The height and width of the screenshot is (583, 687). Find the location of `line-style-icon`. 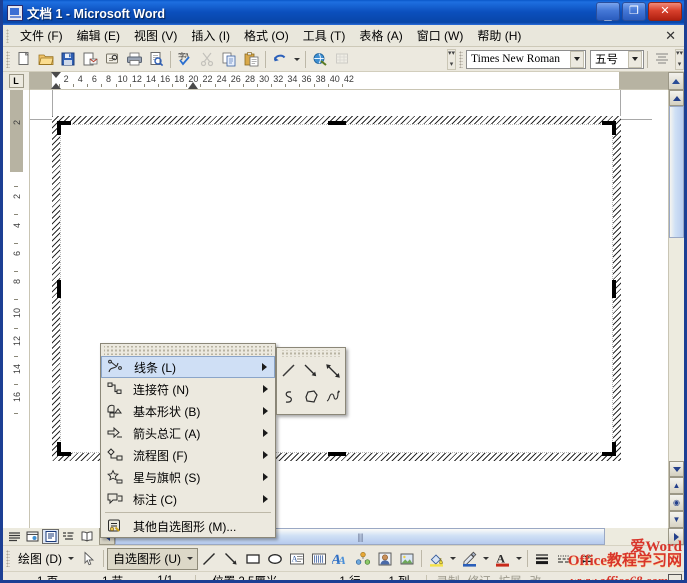

line-style-icon is located at coordinates (542, 559).